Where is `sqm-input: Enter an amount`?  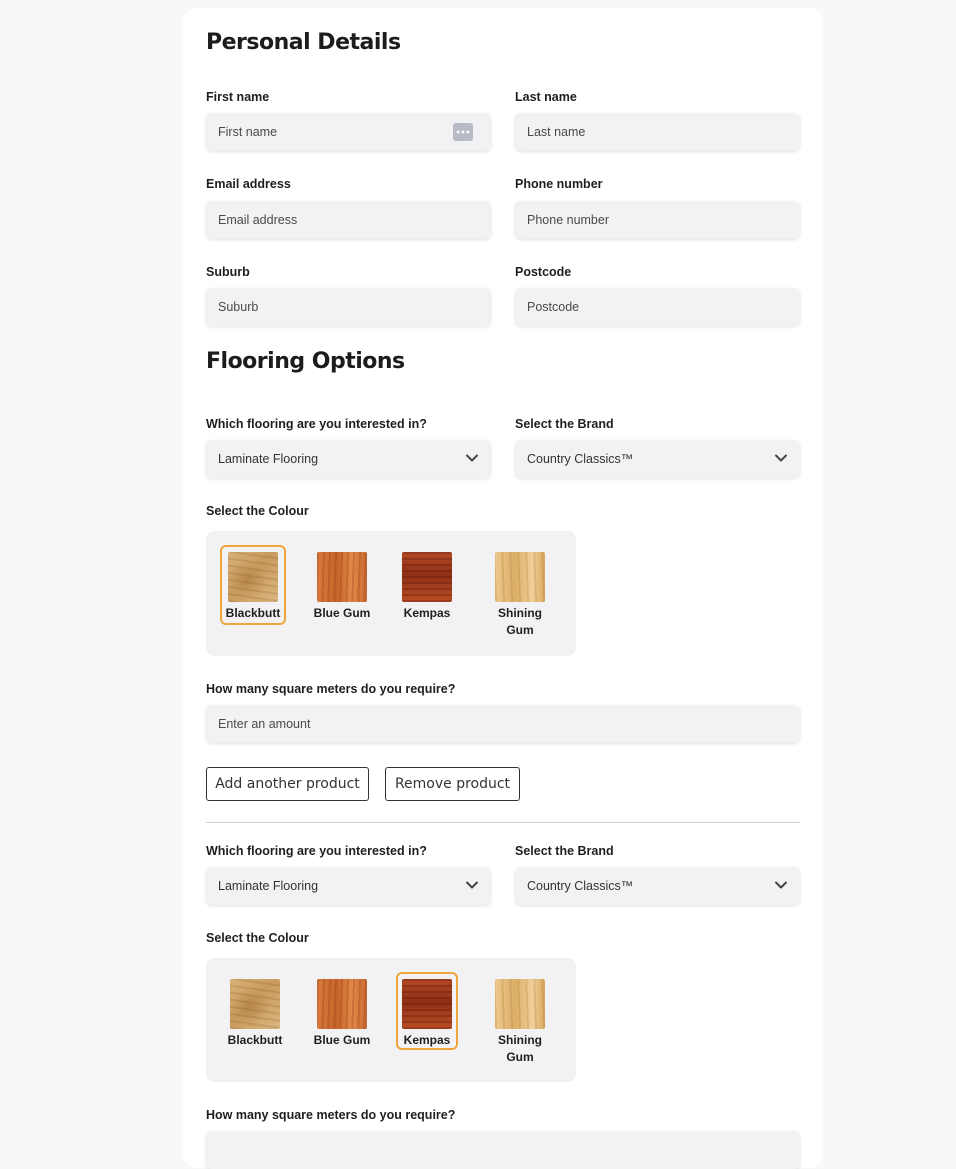 sqm-input: Enter an amount is located at coordinates (503, 724).